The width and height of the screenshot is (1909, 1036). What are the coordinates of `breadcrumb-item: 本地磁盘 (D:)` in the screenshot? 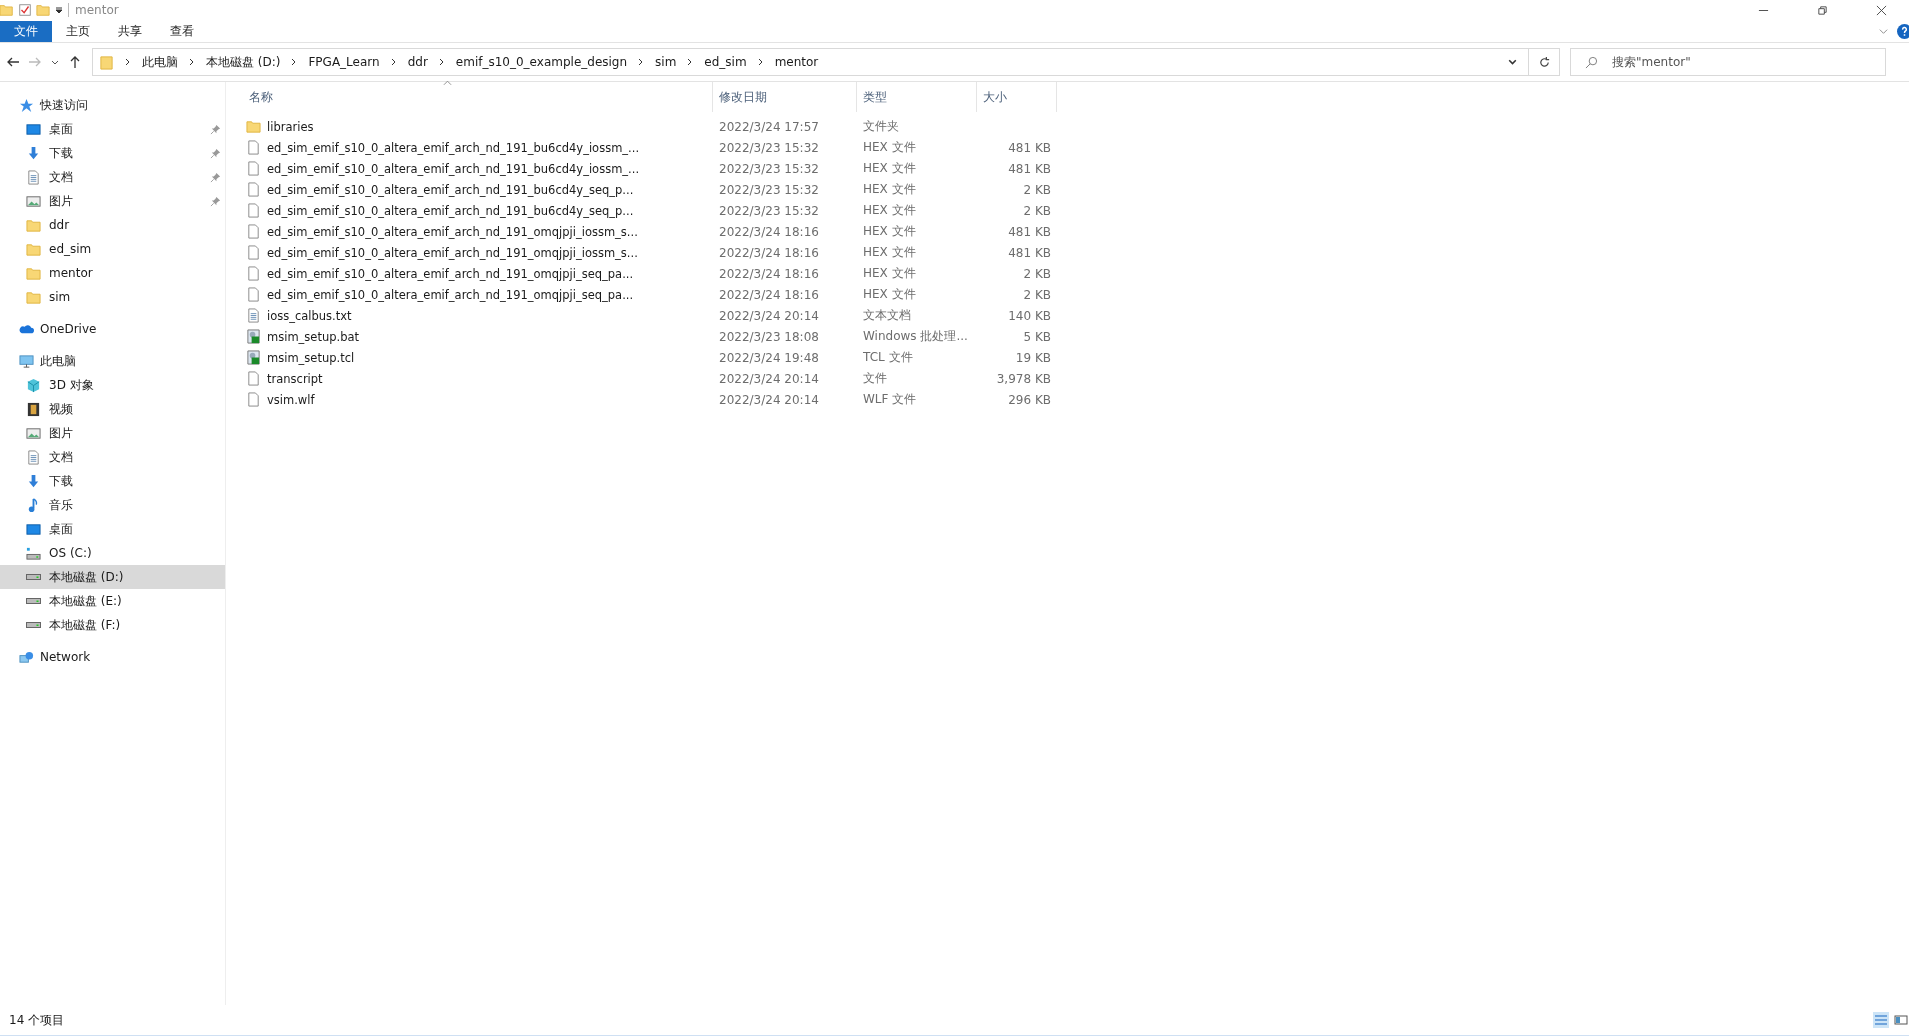 It's located at (243, 62).